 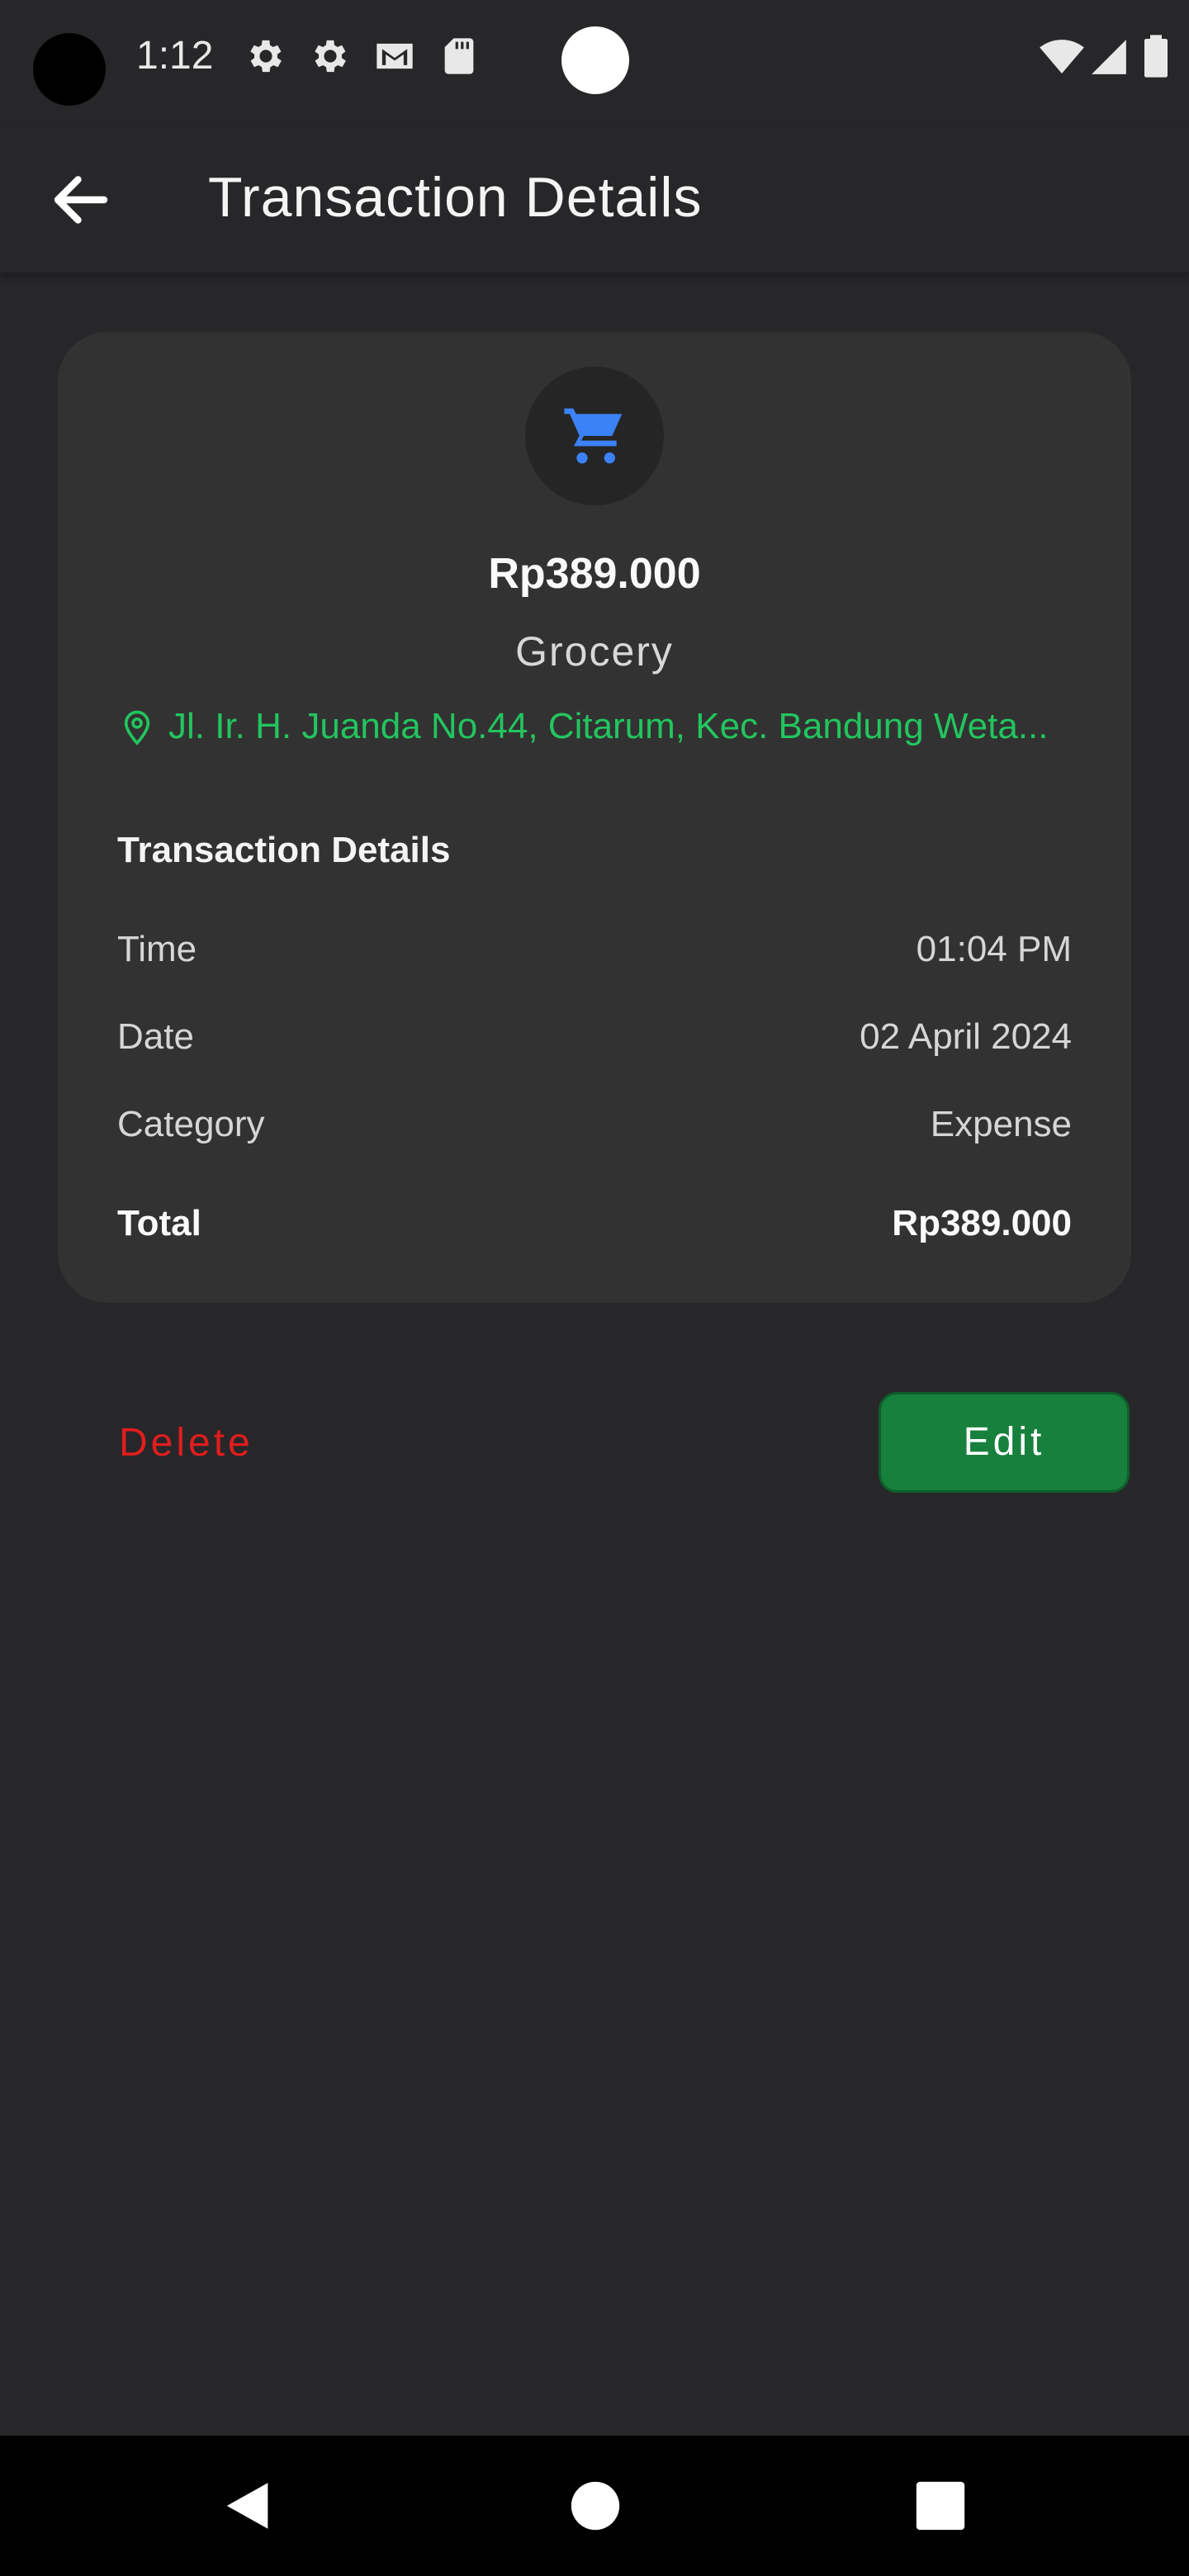 I want to click on detail-row-time: Time 01:04 PM, so click(x=594, y=949).